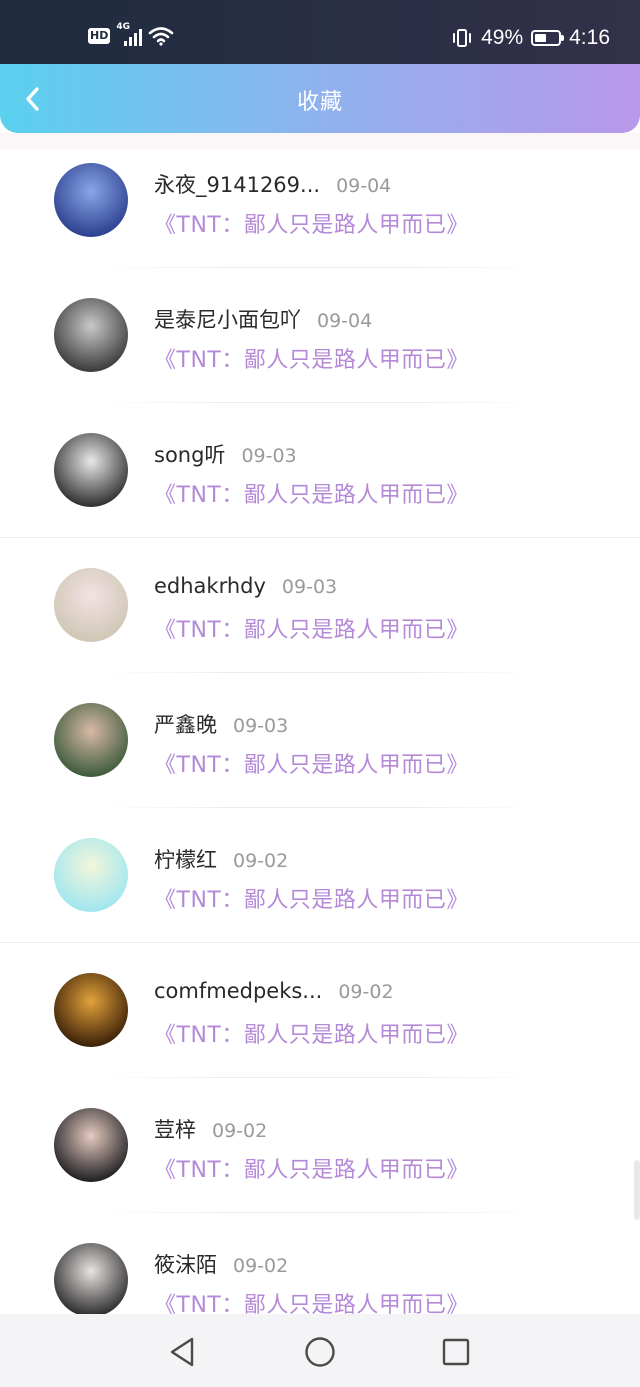 The image size is (640, 1387). What do you see at coordinates (320, 470) in the screenshot?
I see `list-item: song听 09-03 《TNT：鄙人只是路人甲而已》` at bounding box center [320, 470].